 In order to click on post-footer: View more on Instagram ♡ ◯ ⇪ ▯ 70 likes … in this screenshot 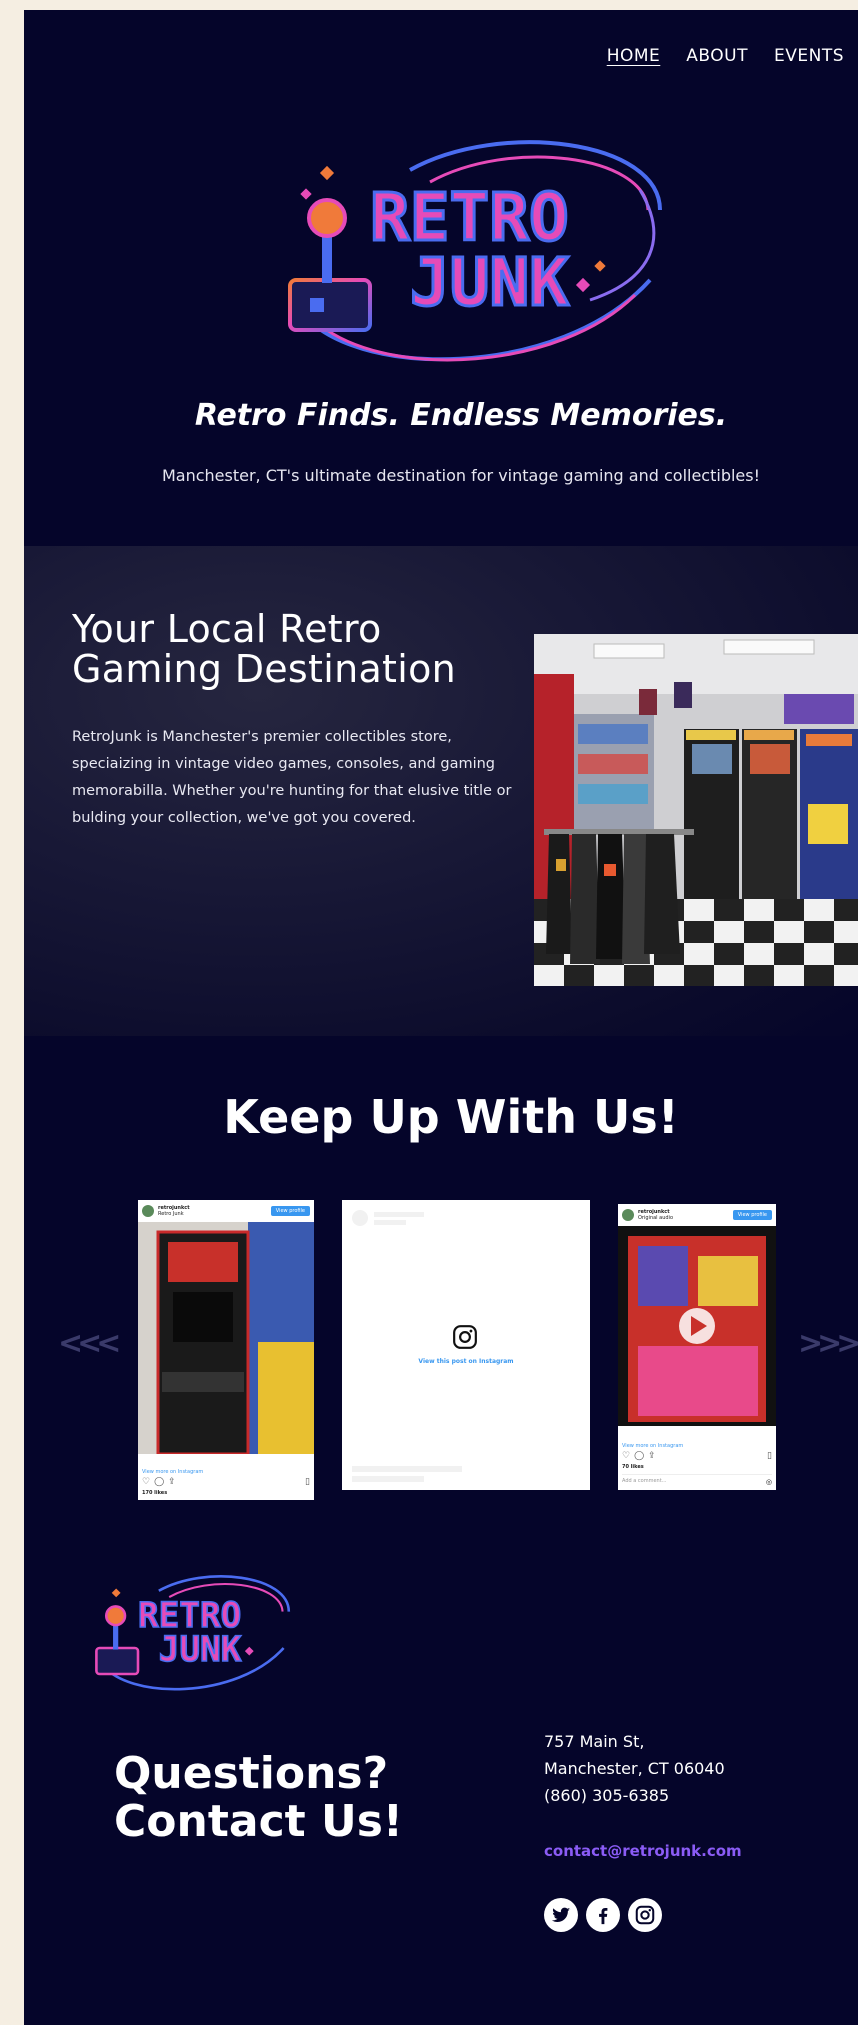, I will do `click(697, 1464)`.